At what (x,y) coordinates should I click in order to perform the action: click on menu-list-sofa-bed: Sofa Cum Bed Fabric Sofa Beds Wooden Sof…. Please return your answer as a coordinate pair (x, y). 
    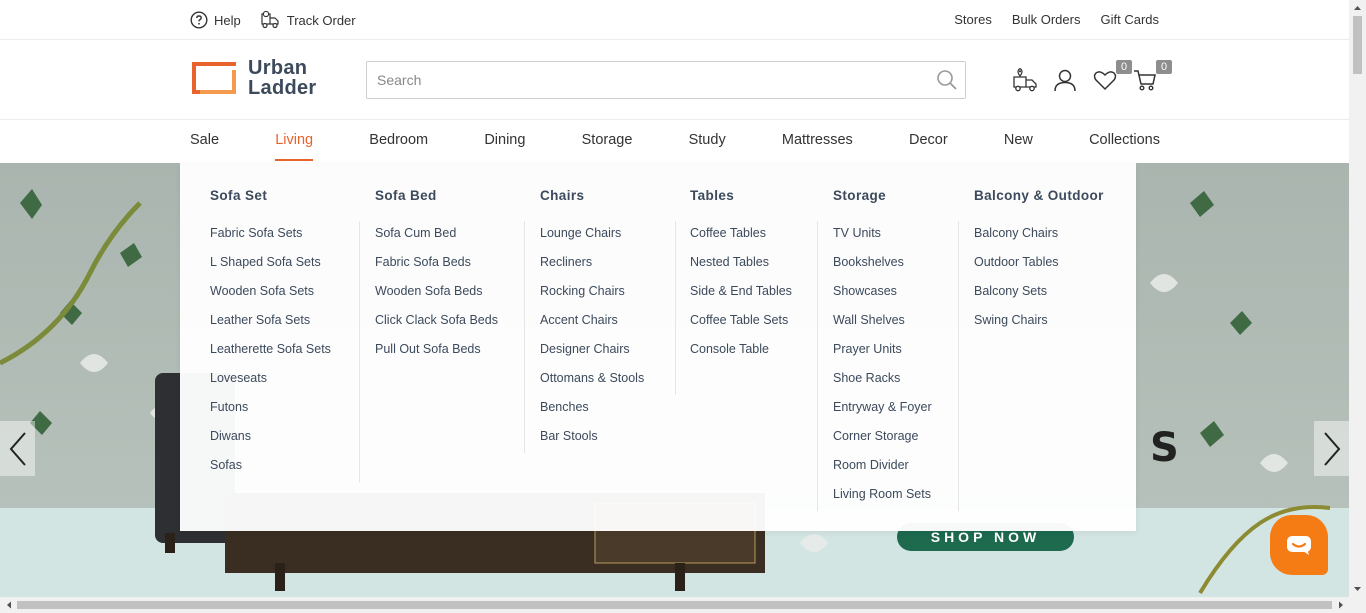
    Looking at the image, I should click on (436, 297).